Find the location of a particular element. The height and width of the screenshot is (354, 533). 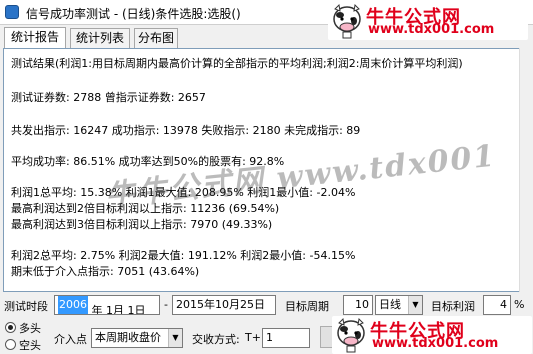

trade-mode-input: 1 is located at coordinates (286, 338).